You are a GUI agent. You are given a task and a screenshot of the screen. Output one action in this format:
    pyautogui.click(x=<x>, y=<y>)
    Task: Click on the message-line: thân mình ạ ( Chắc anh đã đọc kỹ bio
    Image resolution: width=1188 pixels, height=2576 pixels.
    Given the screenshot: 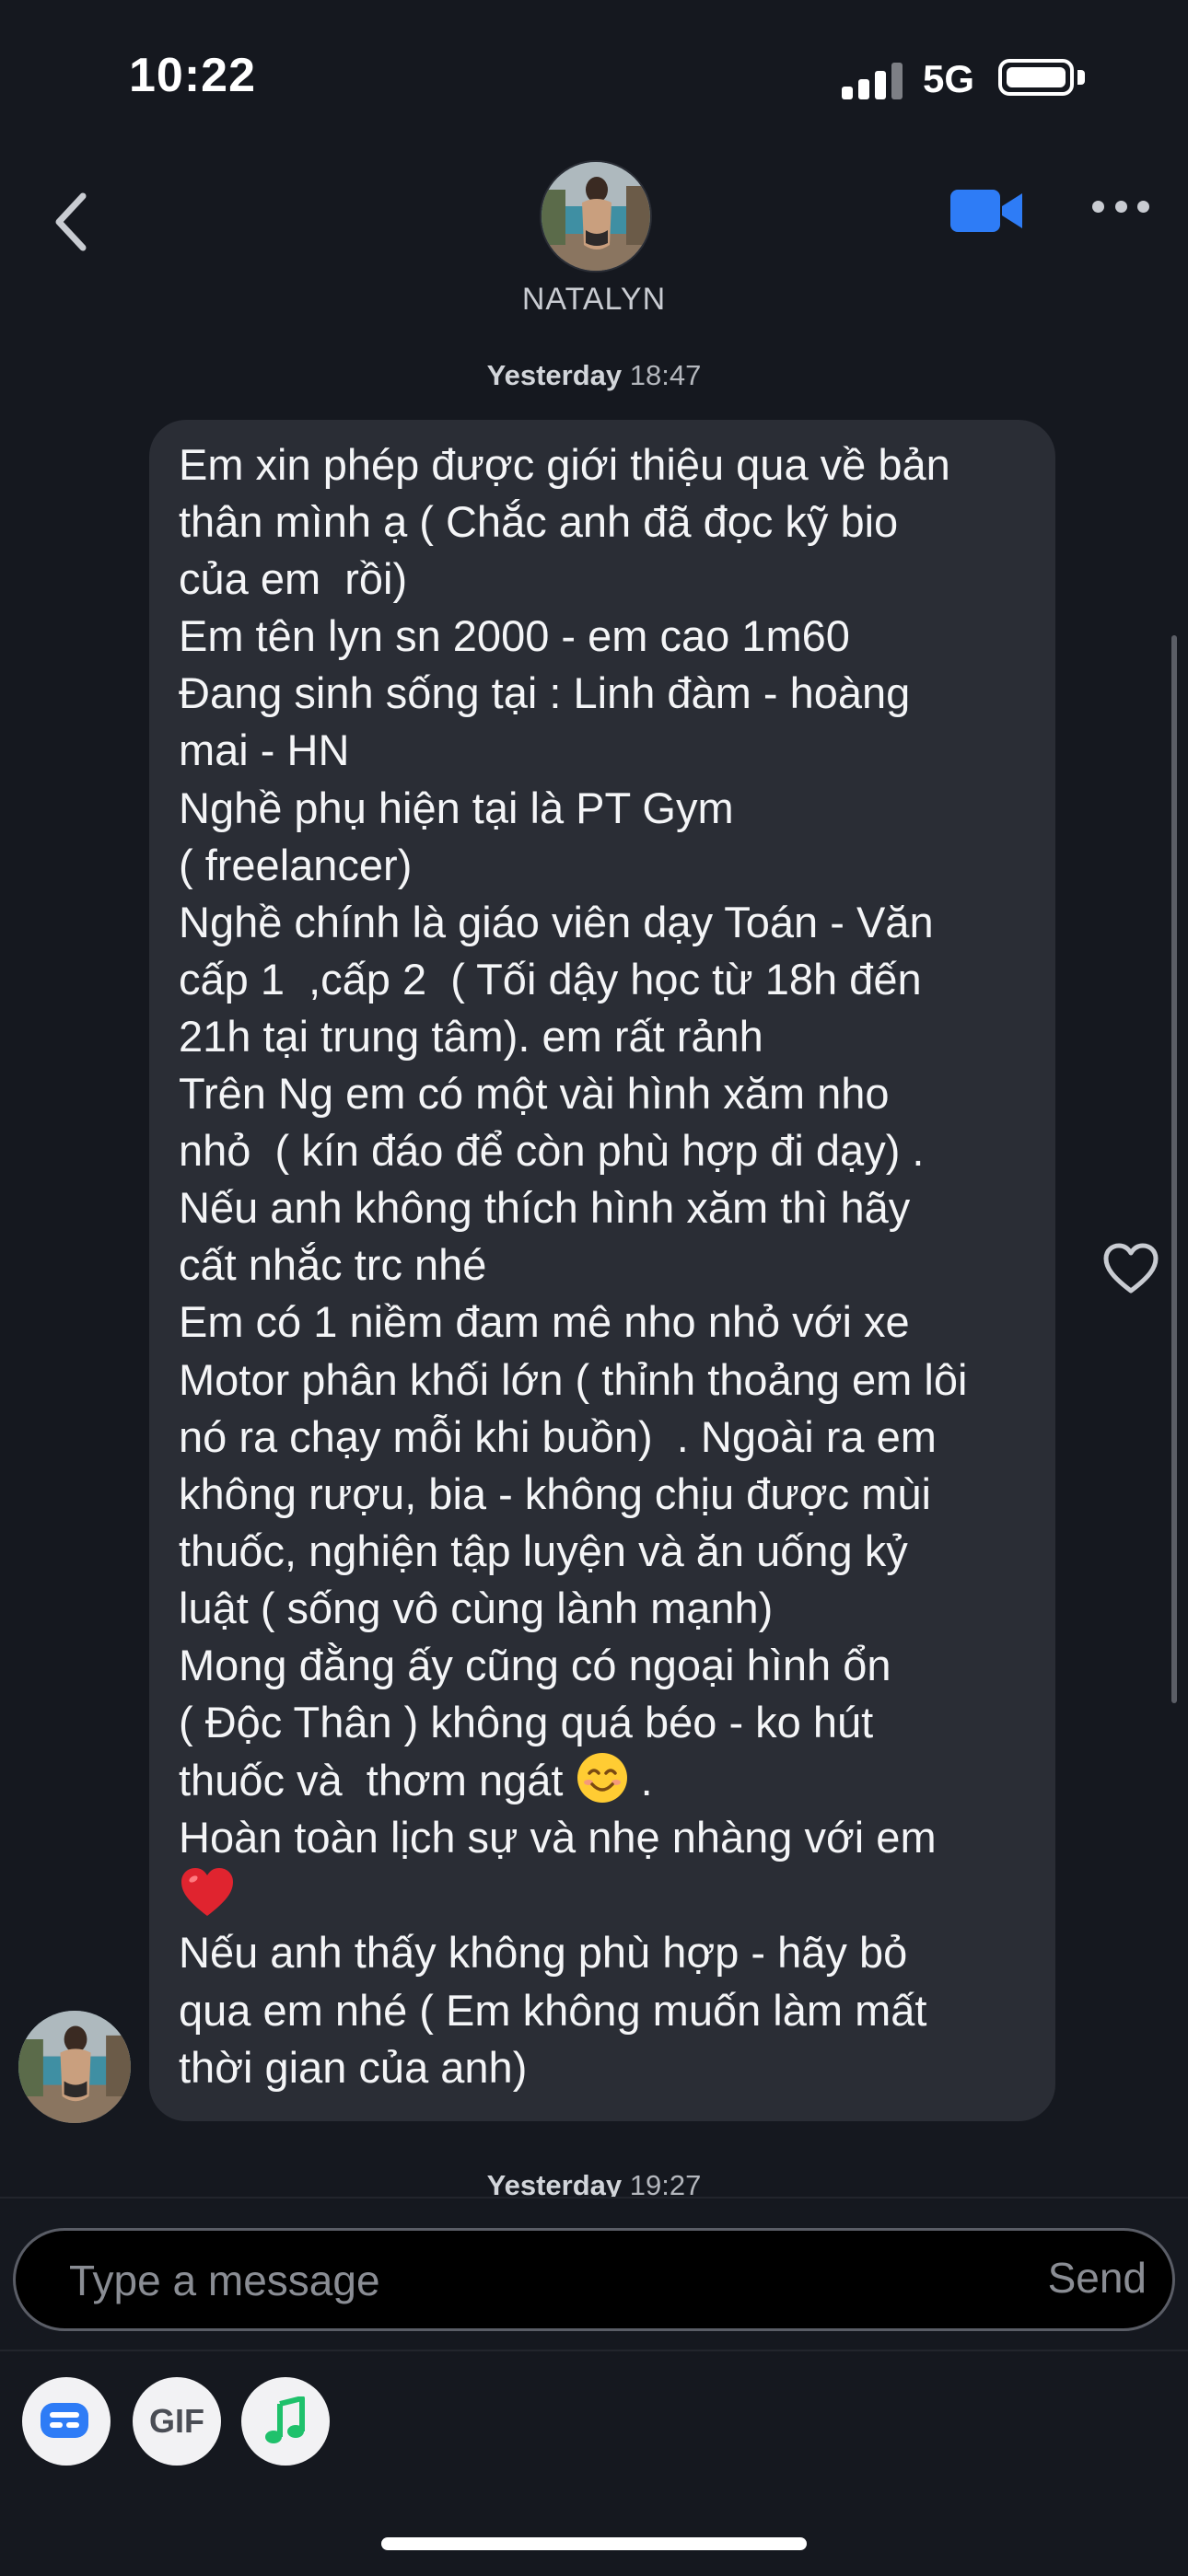 What is the action you would take?
    pyautogui.click(x=539, y=522)
    